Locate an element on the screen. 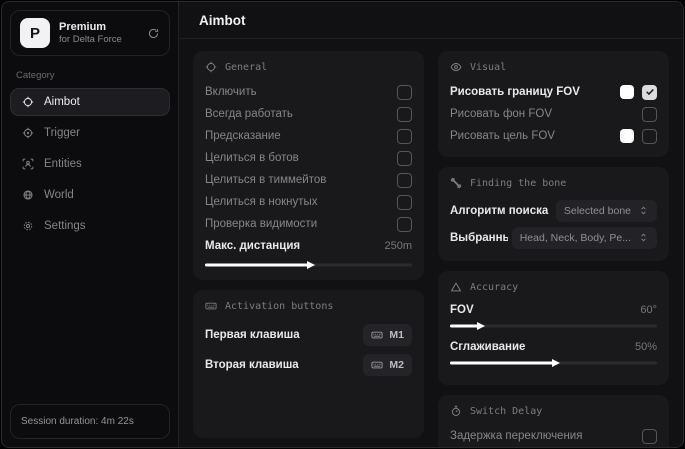  sidebar-item-label: Entities is located at coordinates (63, 164).